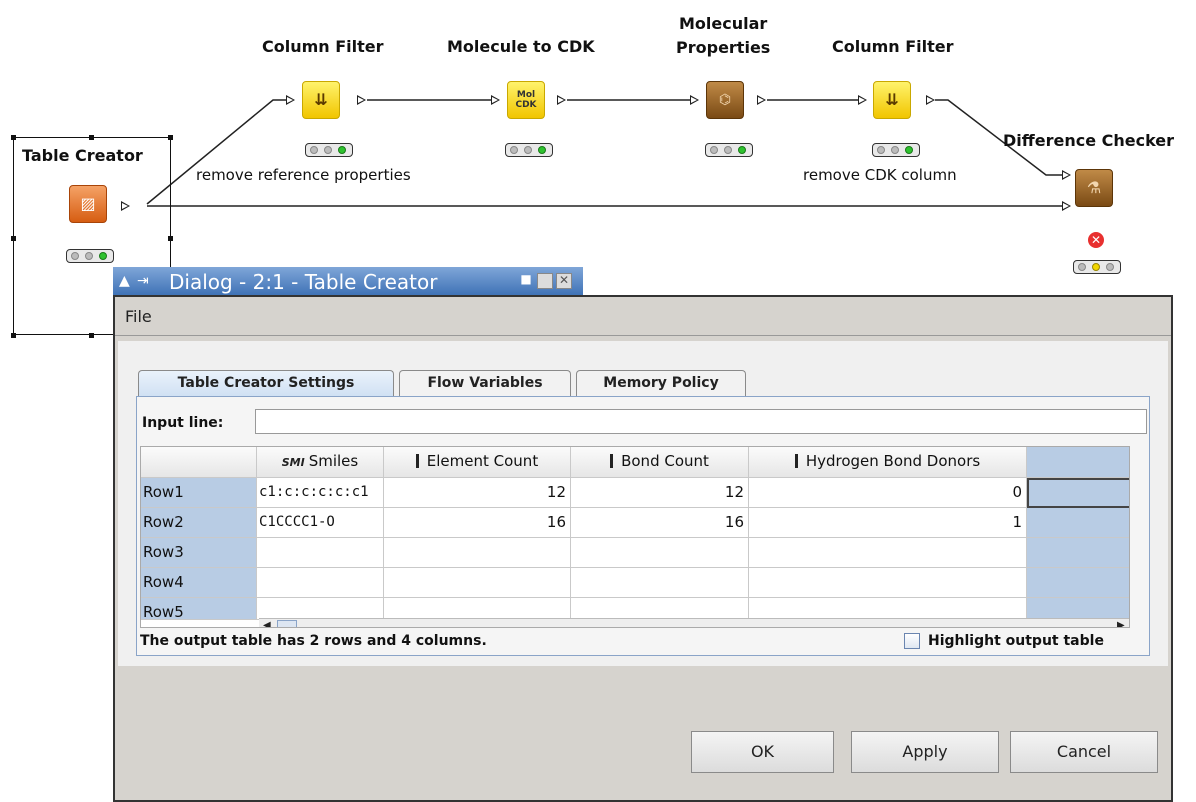 This screenshot has height=802, width=1196. Describe the element at coordinates (888, 493) in the screenshot. I see `table-cell: 0` at that location.